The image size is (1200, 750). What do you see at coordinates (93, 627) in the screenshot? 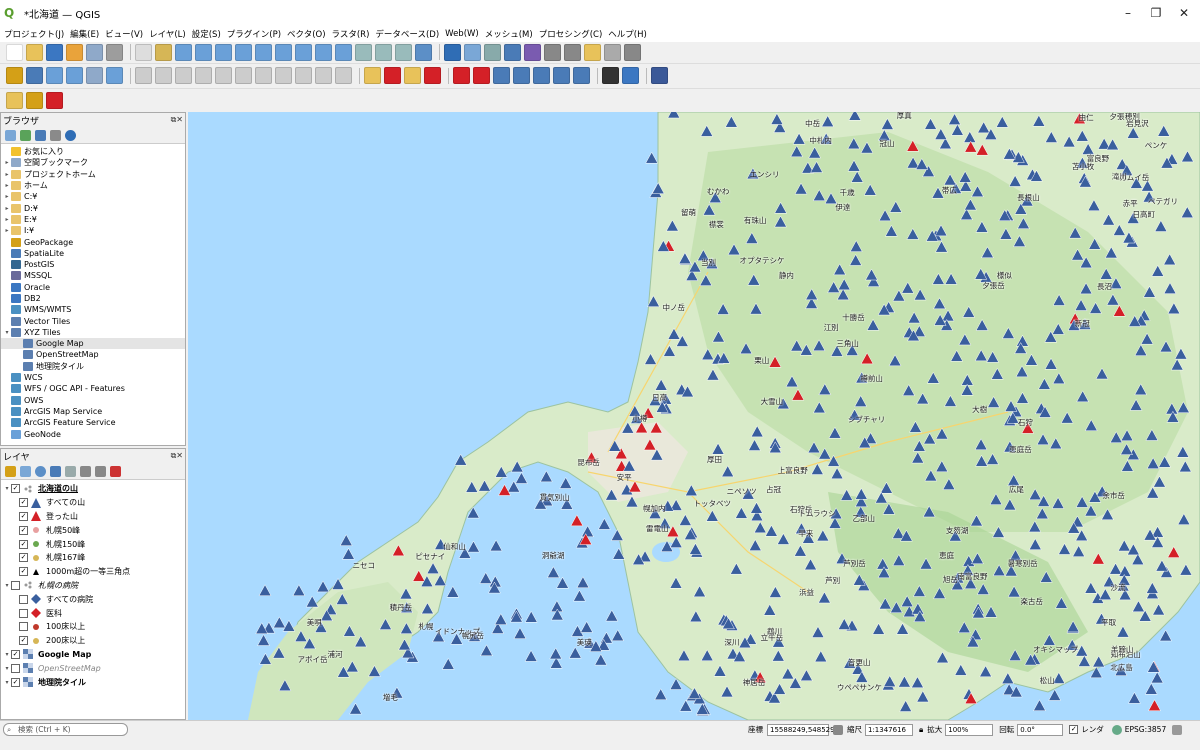
I see `layer-item: 100床以上` at bounding box center [93, 627].